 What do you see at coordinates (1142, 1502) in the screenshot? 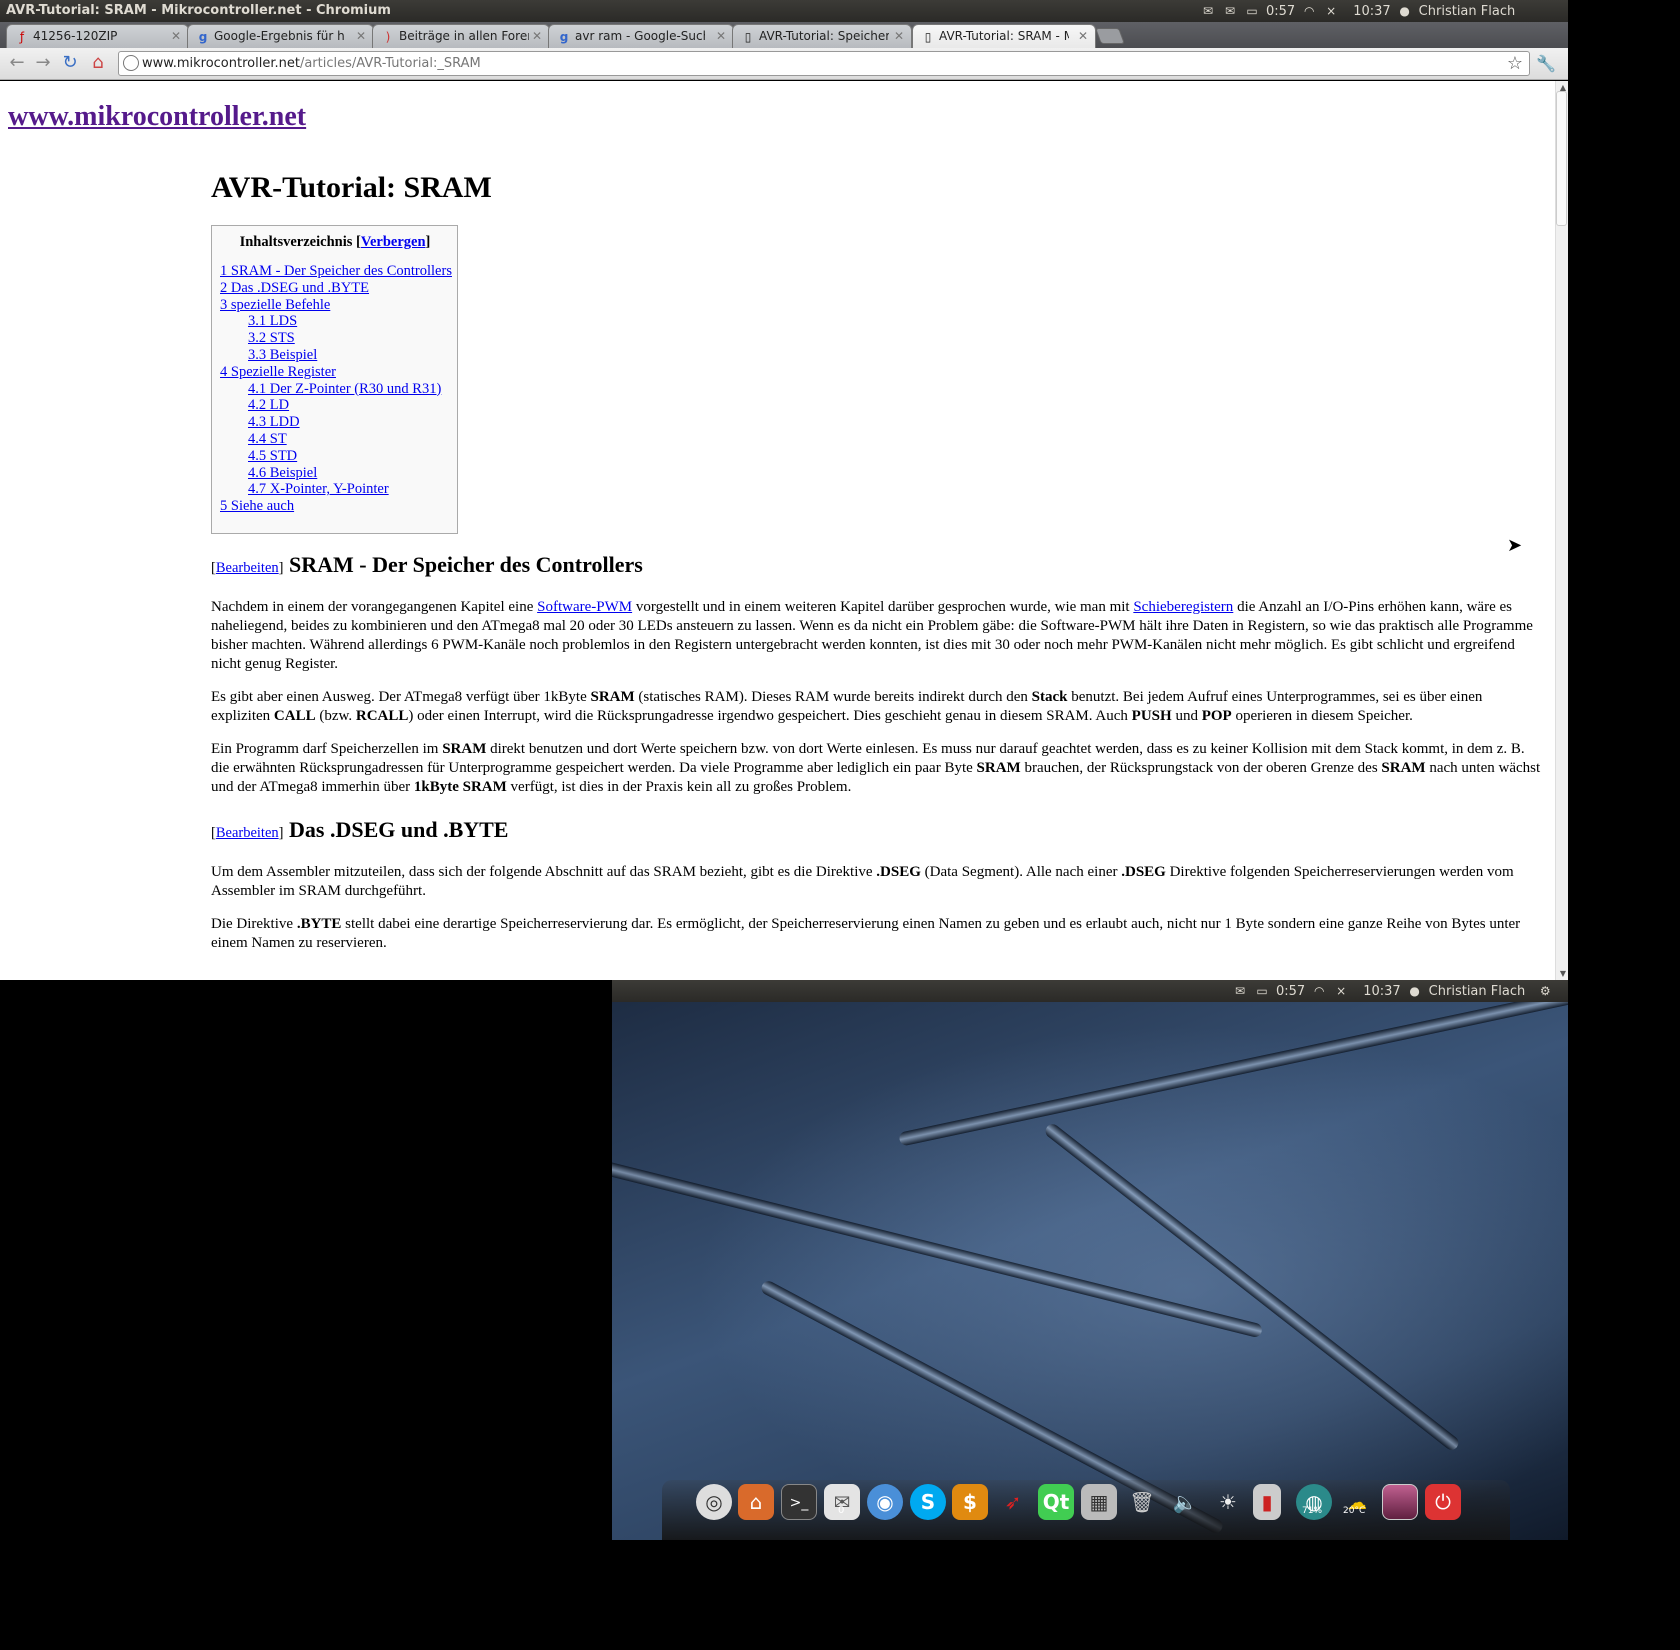
I see `trash-icon: 🗑` at bounding box center [1142, 1502].